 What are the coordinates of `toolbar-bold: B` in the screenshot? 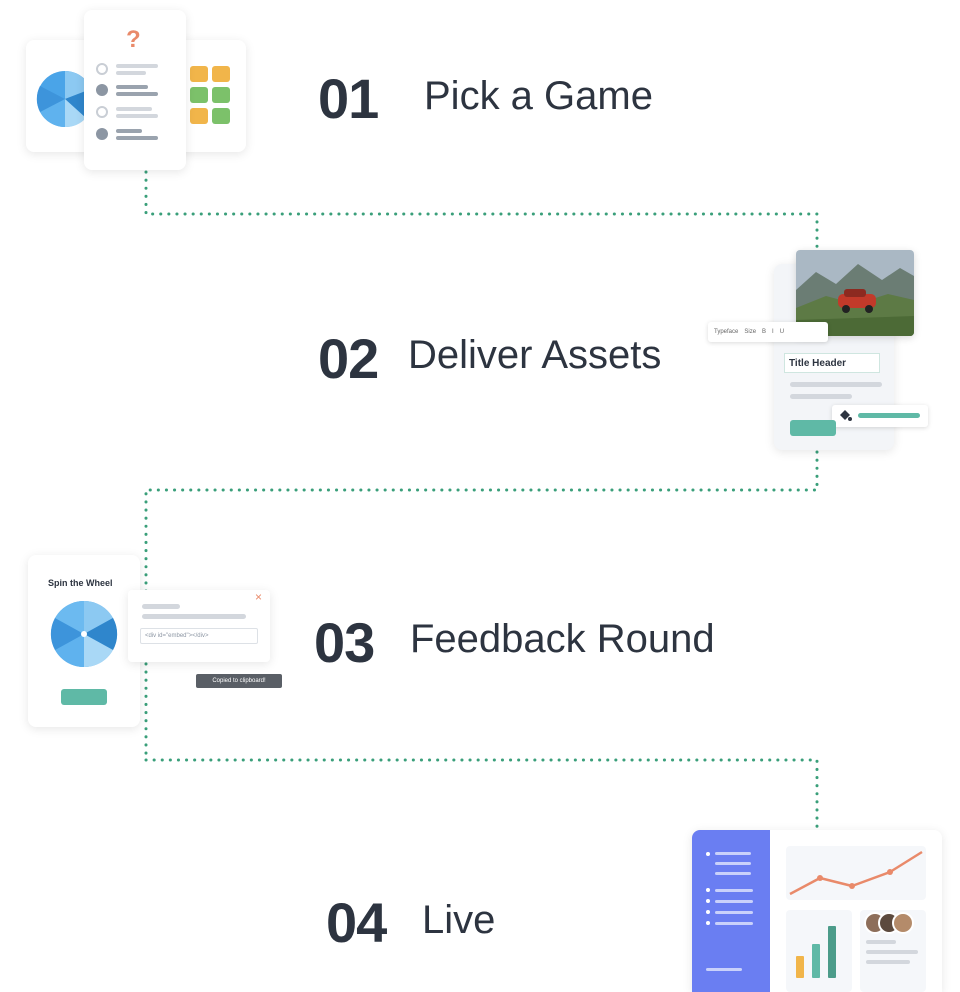 It's located at (764, 332).